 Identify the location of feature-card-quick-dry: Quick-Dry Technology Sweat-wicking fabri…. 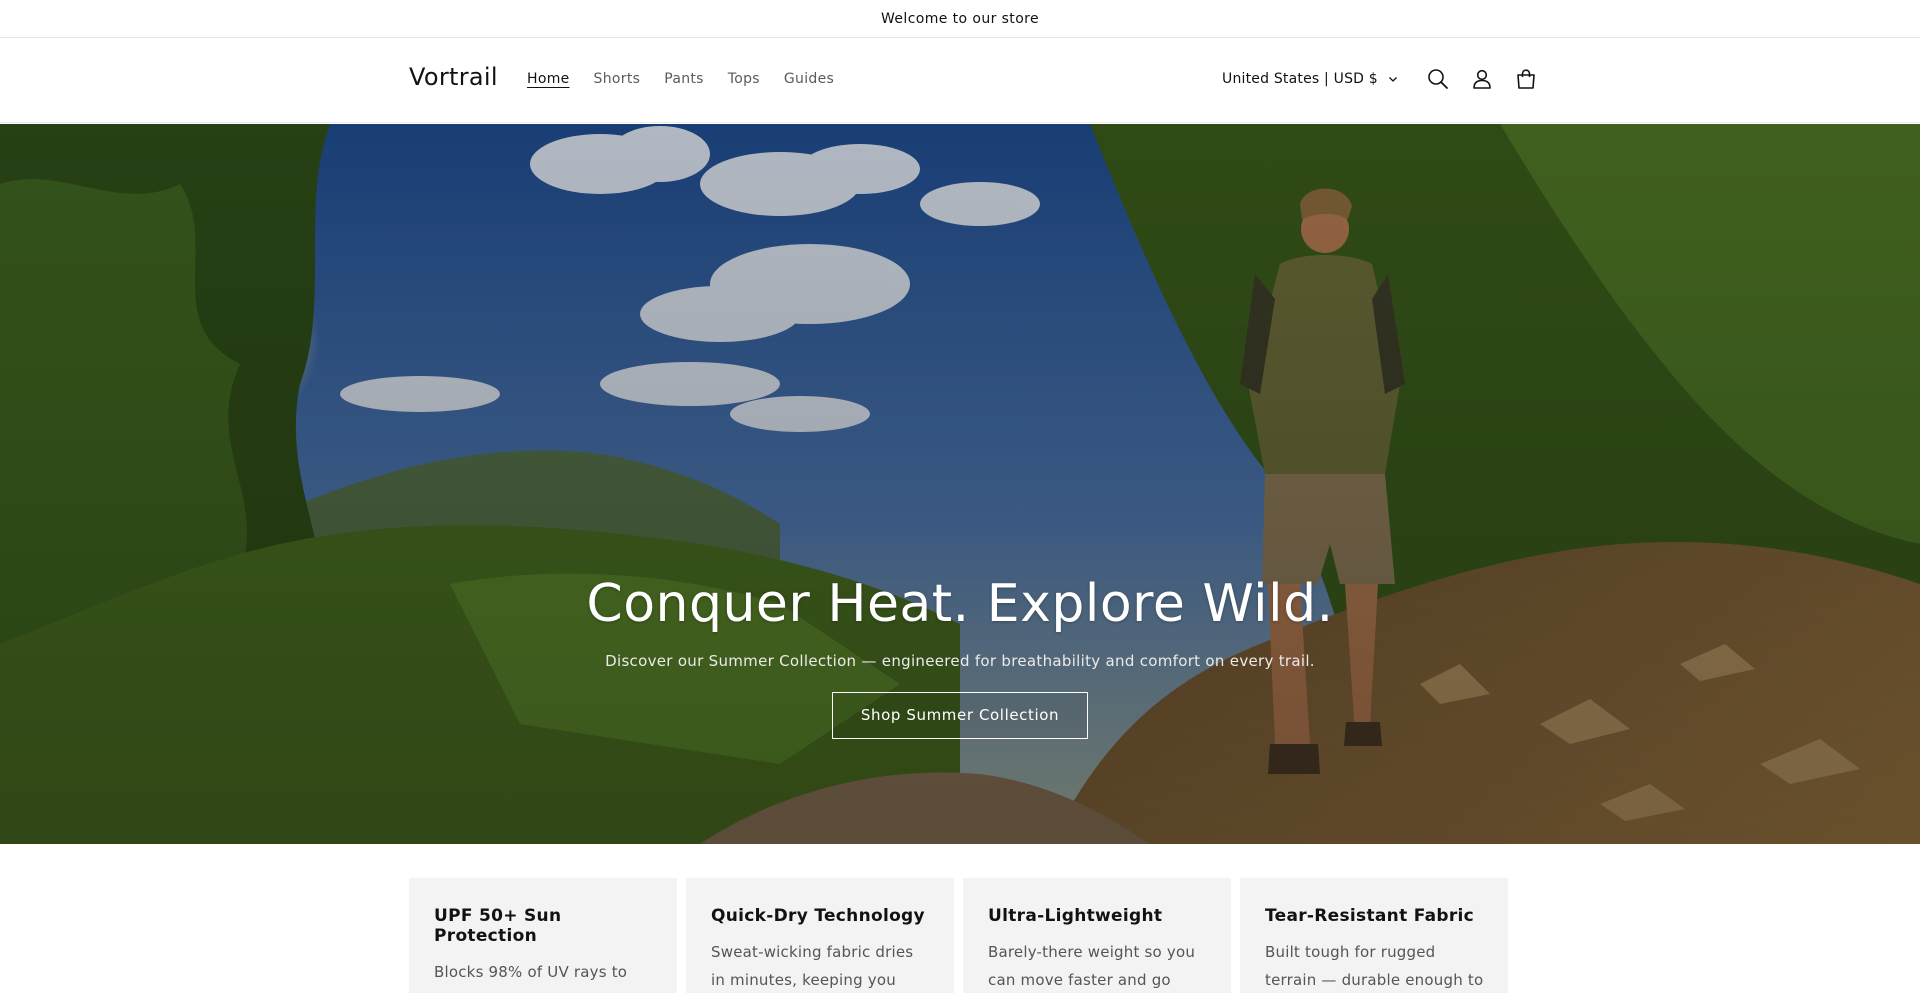
(820, 935).